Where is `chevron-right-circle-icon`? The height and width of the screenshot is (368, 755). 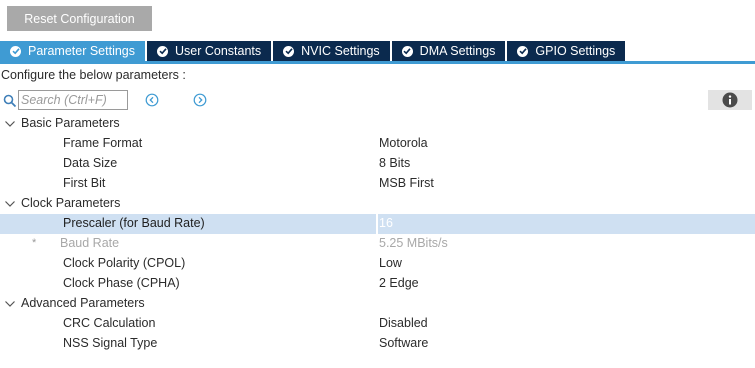
chevron-right-circle-icon is located at coordinates (200, 100).